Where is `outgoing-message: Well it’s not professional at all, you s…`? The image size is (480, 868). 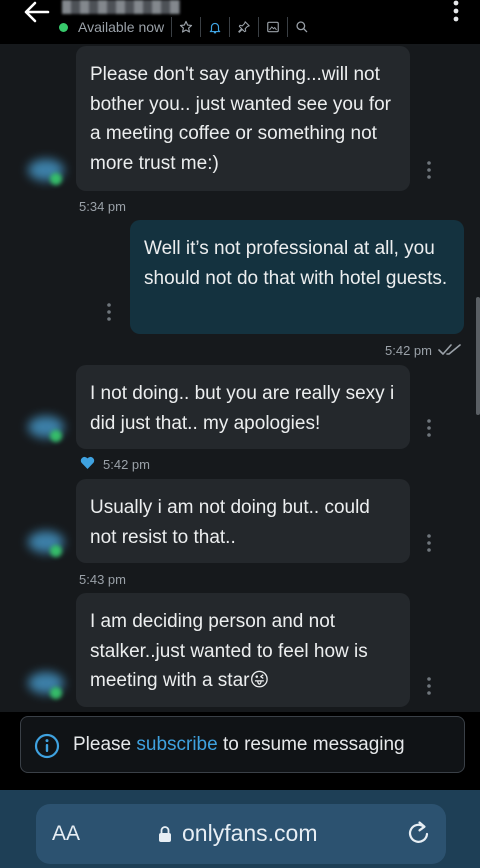
outgoing-message: Well it’s not professional at all, you s… is located at coordinates (297, 277).